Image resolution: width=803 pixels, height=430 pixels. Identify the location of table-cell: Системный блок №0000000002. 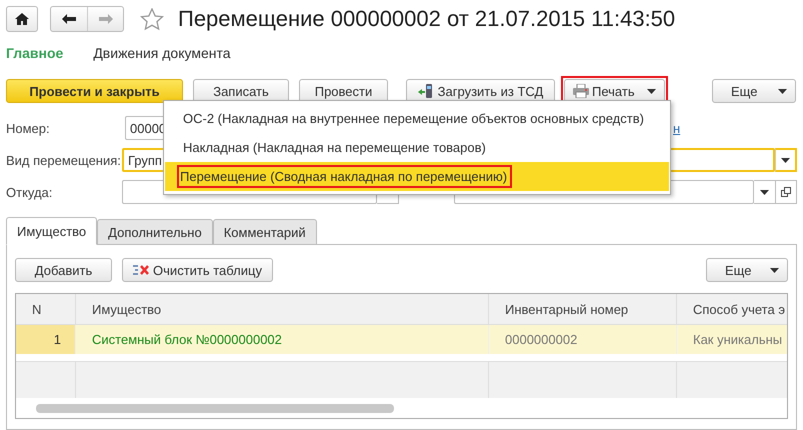
(282, 339).